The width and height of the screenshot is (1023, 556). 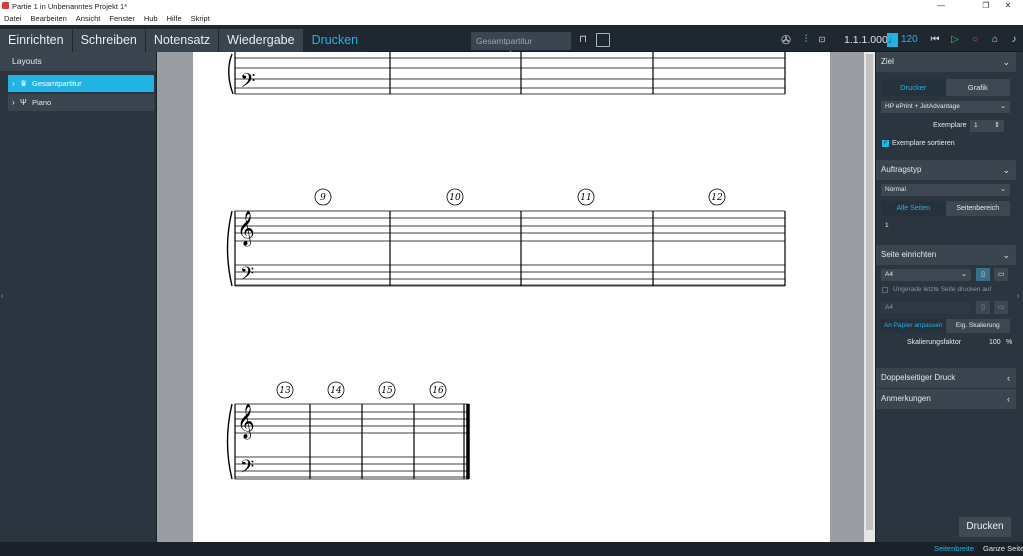 I want to click on section-anmerkungen: Anmerkungen ‹, so click(x=946, y=399).